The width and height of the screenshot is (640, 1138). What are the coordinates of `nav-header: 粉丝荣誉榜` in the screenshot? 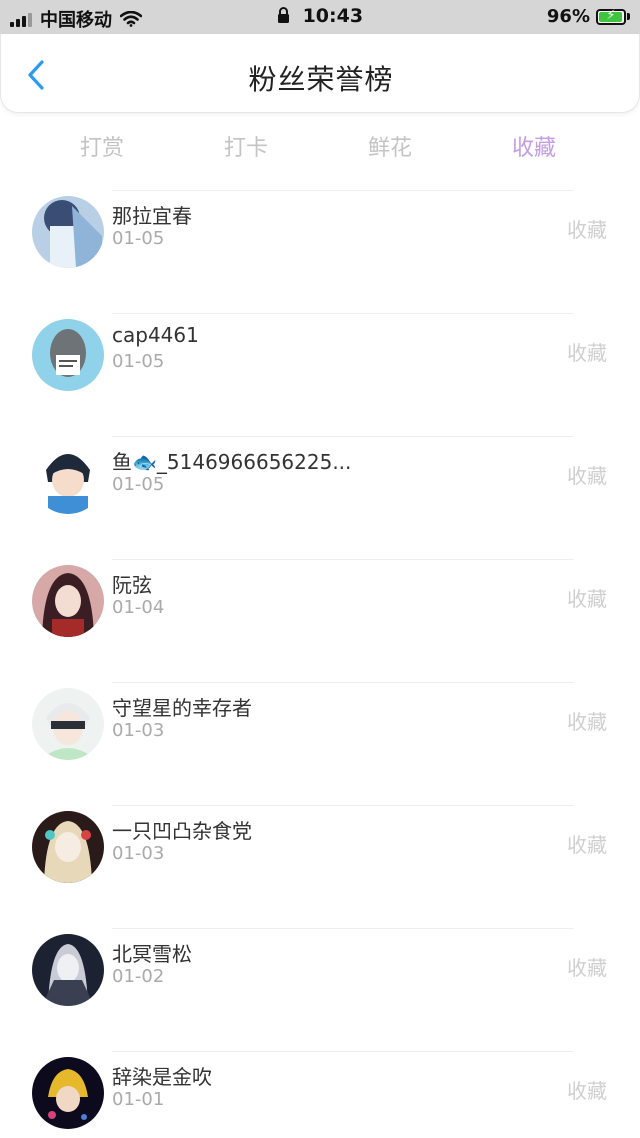 It's located at (320, 73).